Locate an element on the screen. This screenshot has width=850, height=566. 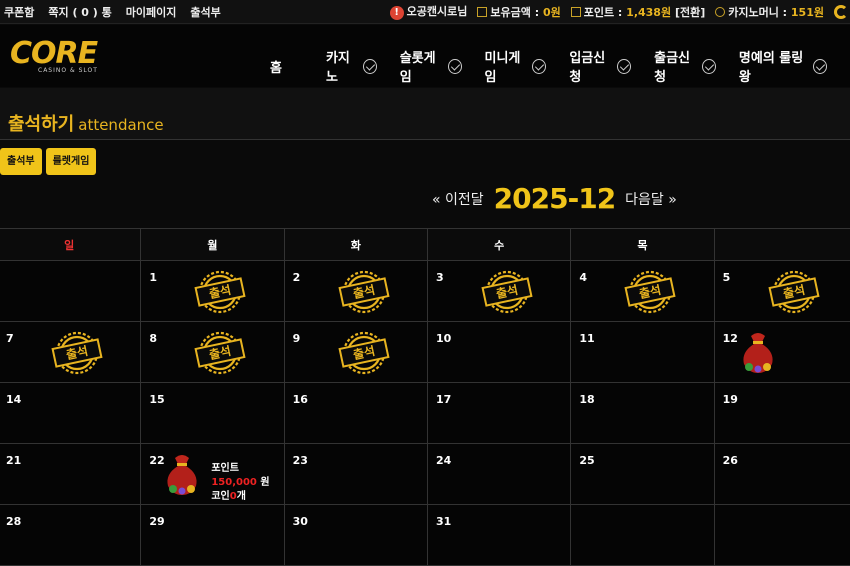
weekday-tue: 화 is located at coordinates (356, 244).